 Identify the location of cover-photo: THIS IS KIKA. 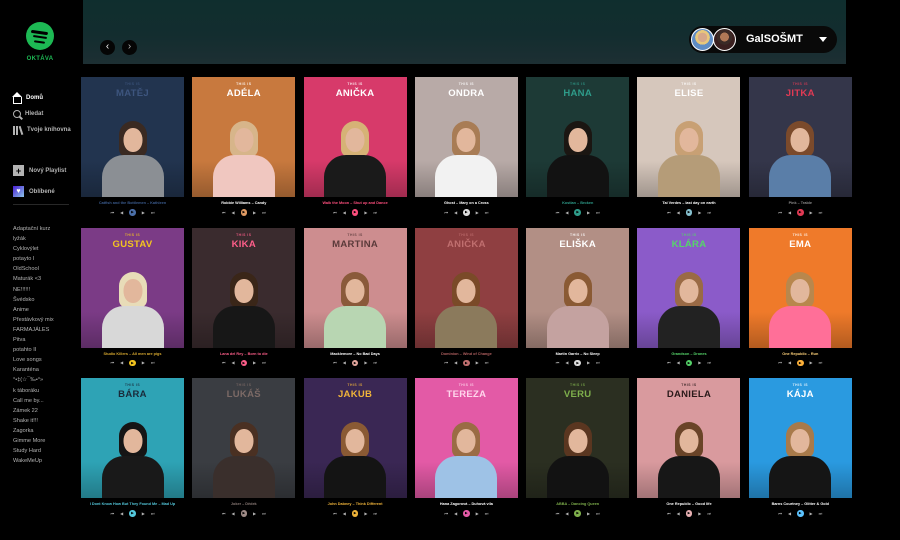
(244, 287).